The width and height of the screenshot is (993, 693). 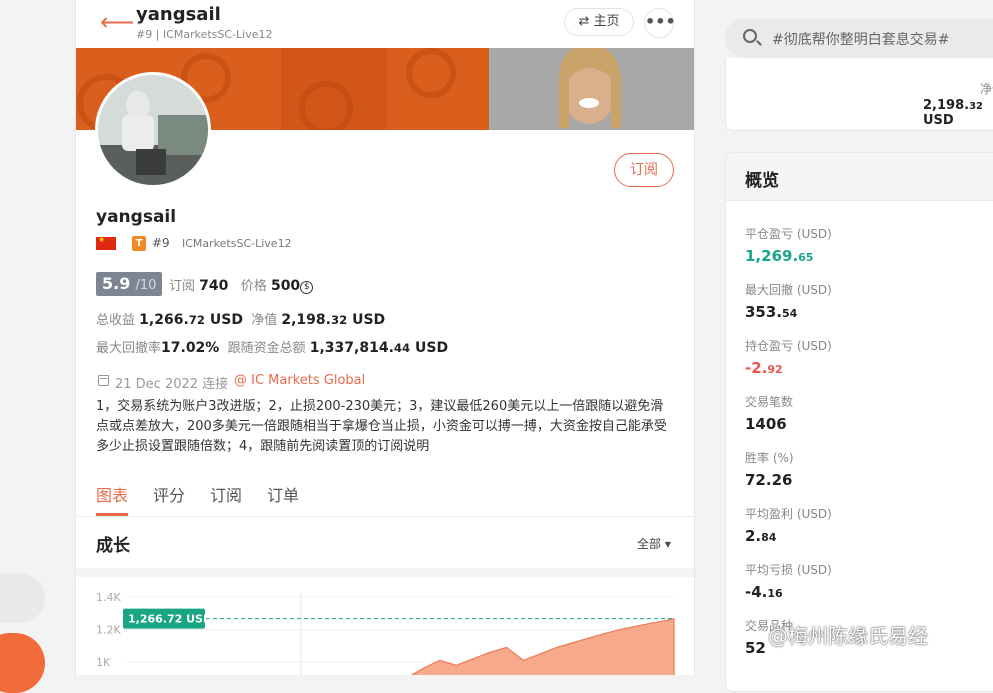 I want to click on growth-title: 成长, so click(x=113, y=546).